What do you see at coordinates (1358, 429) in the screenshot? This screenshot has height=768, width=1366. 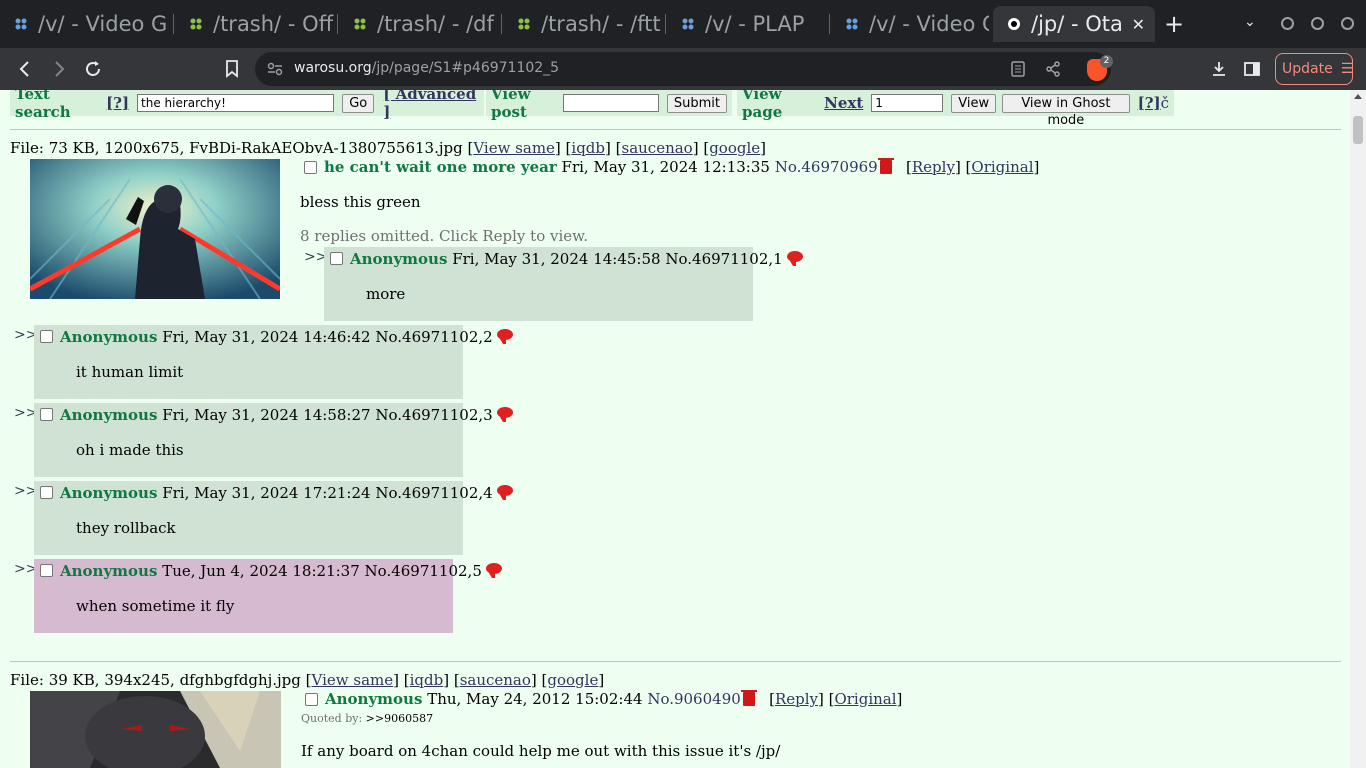 I see `page-scrollbar` at bounding box center [1358, 429].